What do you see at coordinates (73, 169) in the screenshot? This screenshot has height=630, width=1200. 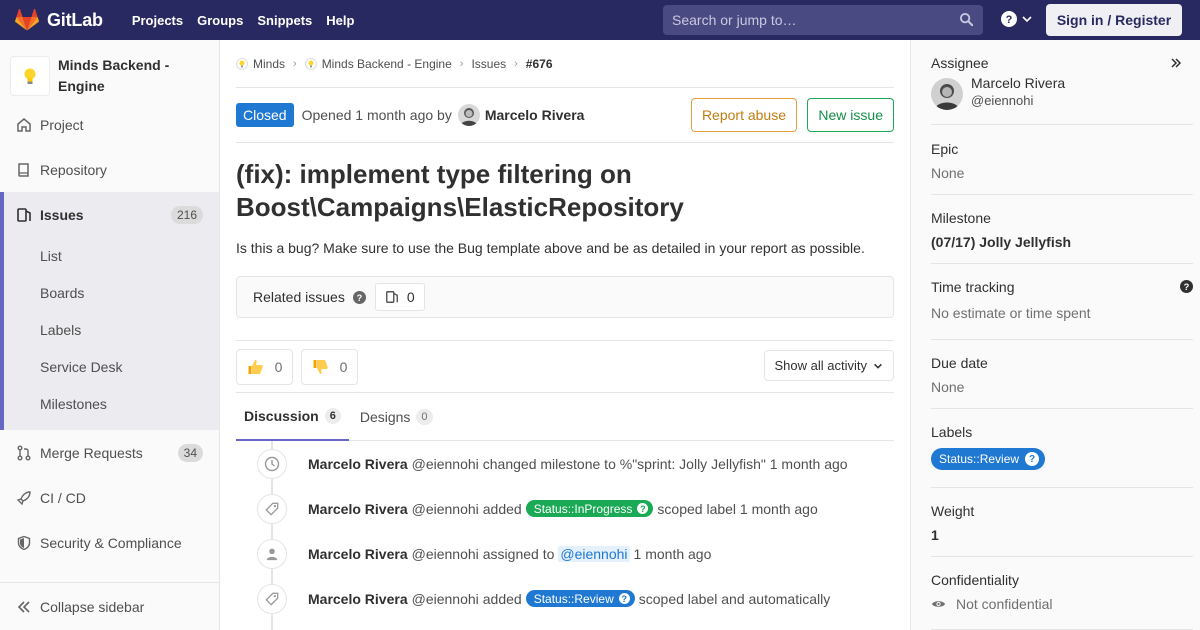 I see `sidebar-item-label: Repository` at bounding box center [73, 169].